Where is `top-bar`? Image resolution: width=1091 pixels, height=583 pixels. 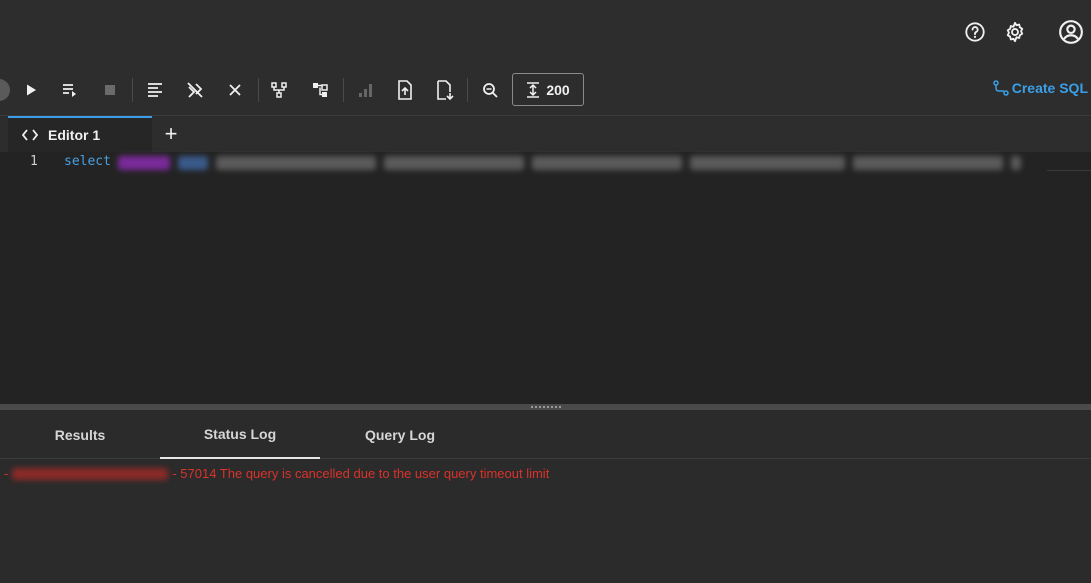
top-bar is located at coordinates (545, 32).